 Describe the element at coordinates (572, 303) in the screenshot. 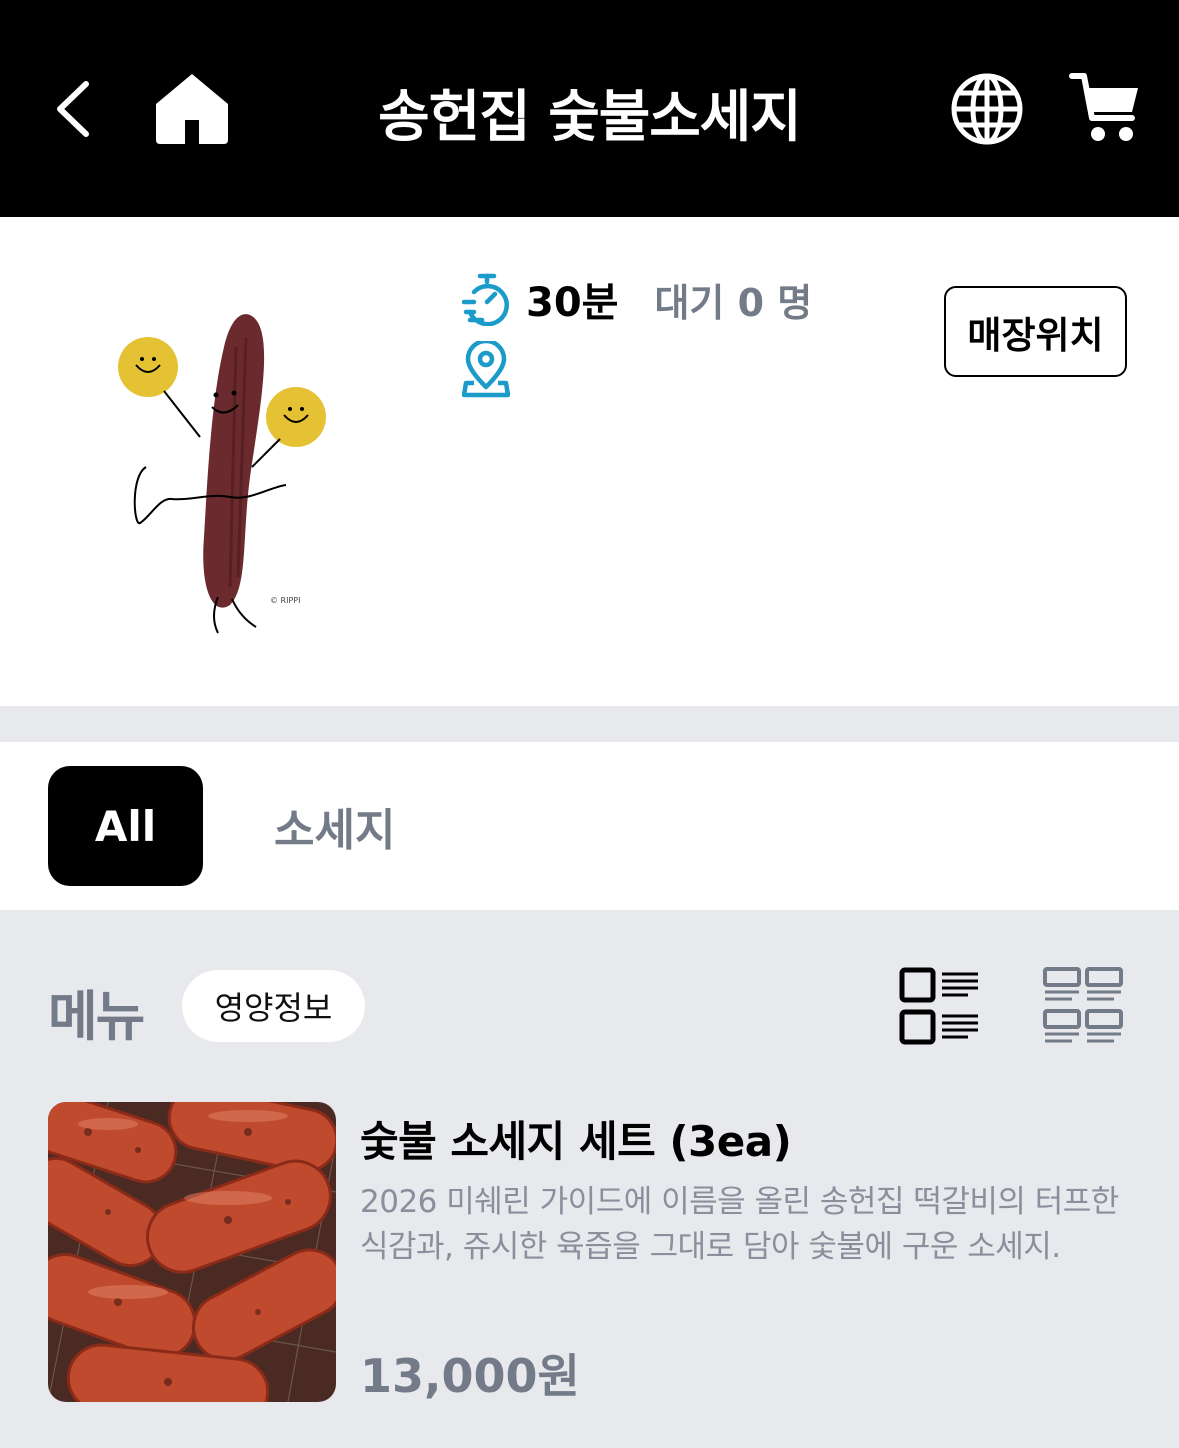

I see `wait-time: 30분` at that location.